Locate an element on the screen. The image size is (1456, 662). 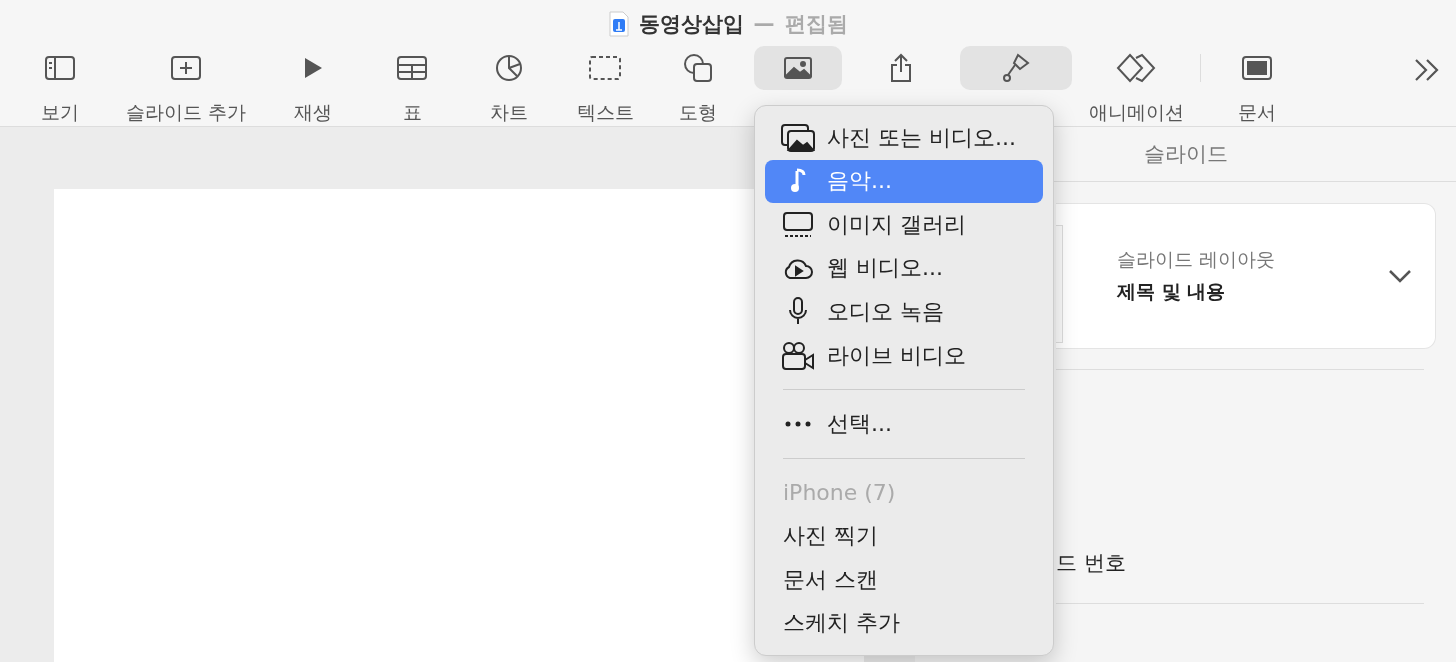
chevron-down-icon is located at coordinates (1400, 276).